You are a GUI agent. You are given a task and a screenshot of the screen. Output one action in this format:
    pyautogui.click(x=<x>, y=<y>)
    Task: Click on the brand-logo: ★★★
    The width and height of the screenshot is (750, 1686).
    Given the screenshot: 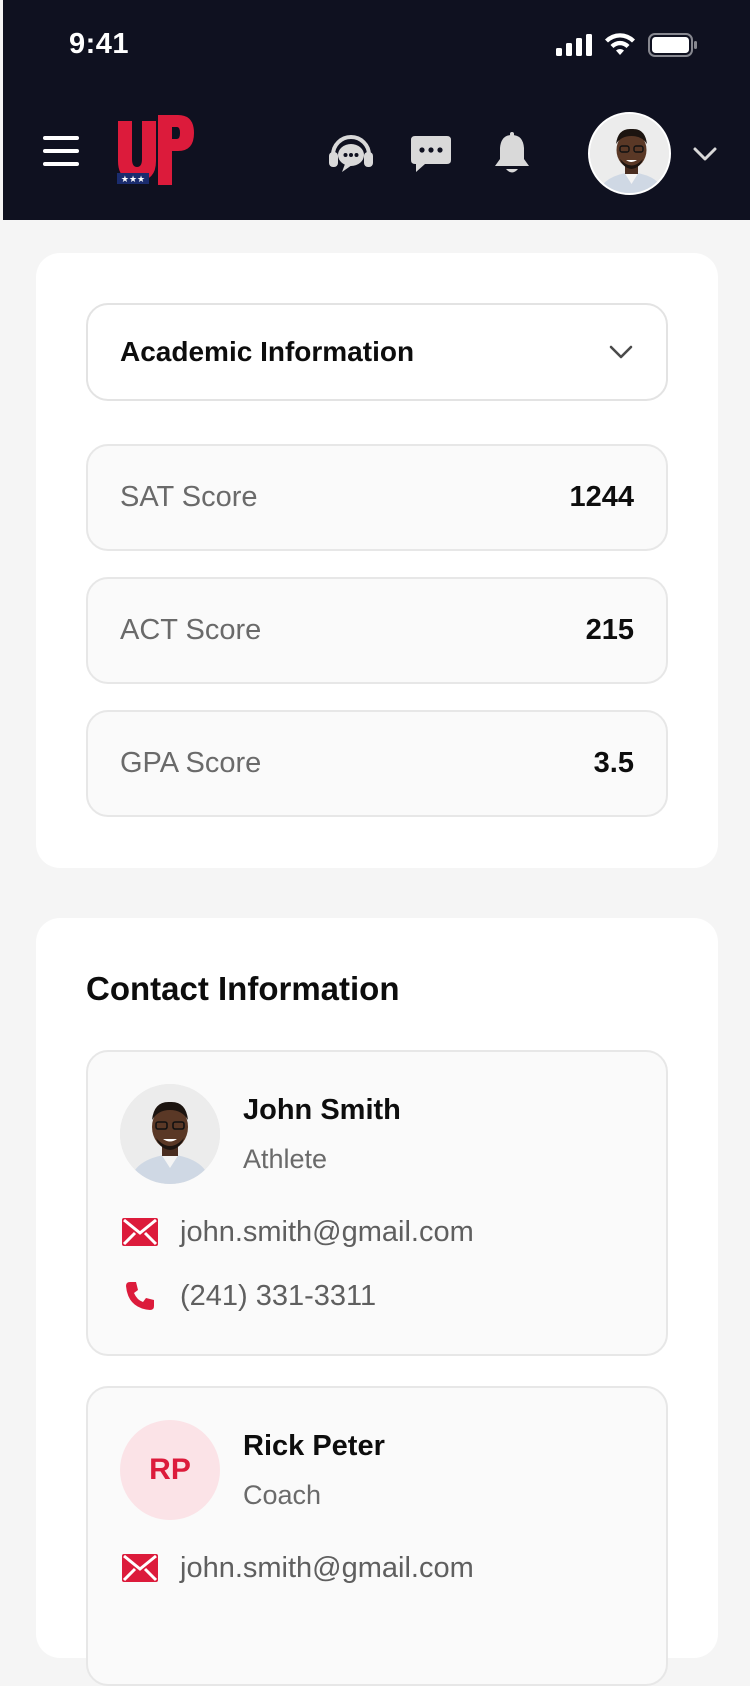 What is the action you would take?
    pyautogui.click(x=156, y=153)
    